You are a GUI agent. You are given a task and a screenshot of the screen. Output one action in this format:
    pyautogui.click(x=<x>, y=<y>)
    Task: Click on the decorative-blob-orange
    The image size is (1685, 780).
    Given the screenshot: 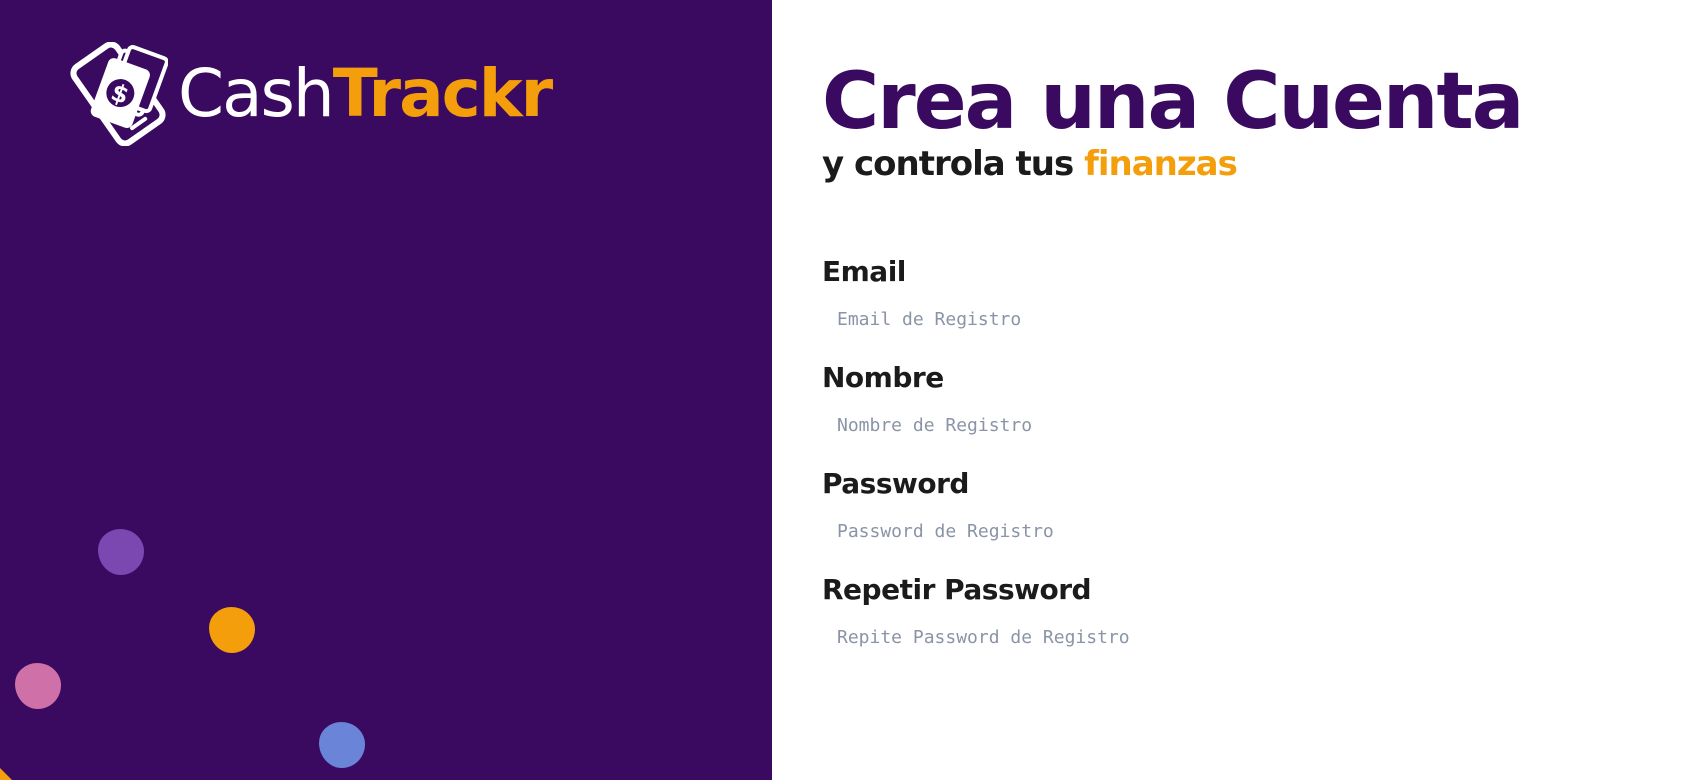 What is the action you would take?
    pyautogui.click(x=232, y=630)
    